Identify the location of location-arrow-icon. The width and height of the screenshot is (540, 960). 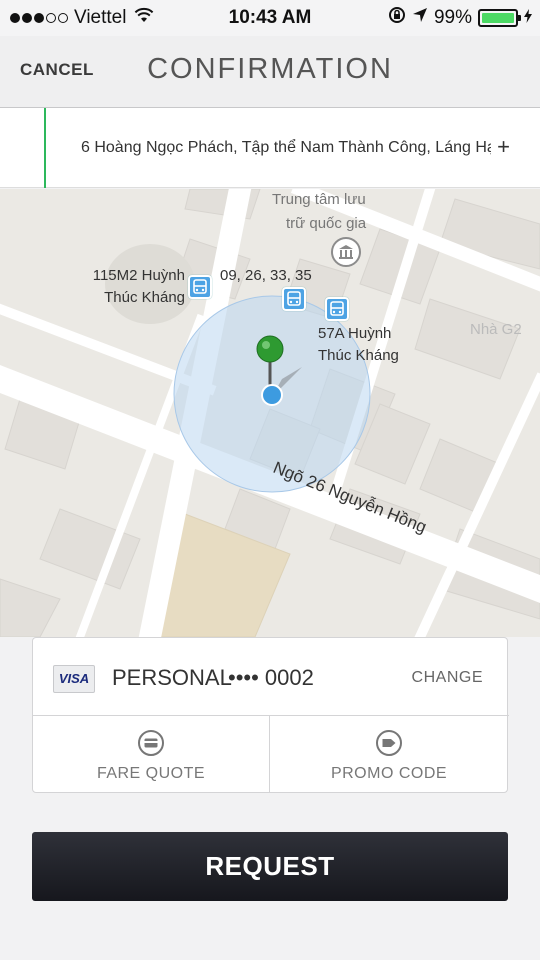
(420, 18).